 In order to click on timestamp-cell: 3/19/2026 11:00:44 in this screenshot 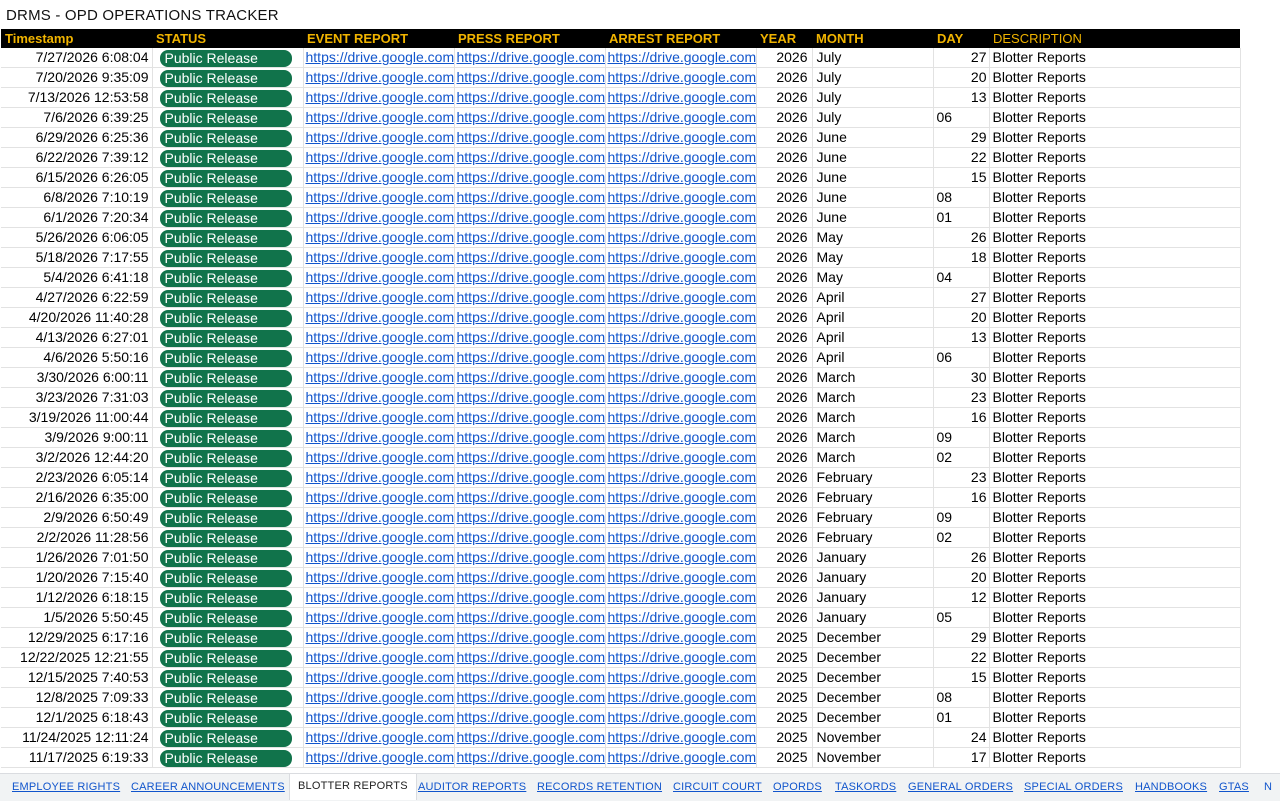, I will do `click(77, 417)`.